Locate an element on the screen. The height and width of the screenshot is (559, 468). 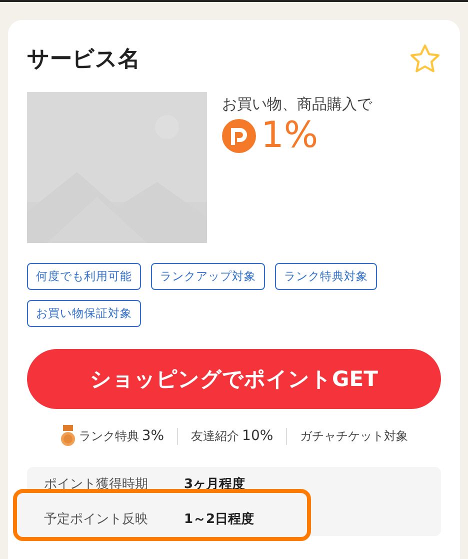
perk-value: 10% is located at coordinates (258, 436).